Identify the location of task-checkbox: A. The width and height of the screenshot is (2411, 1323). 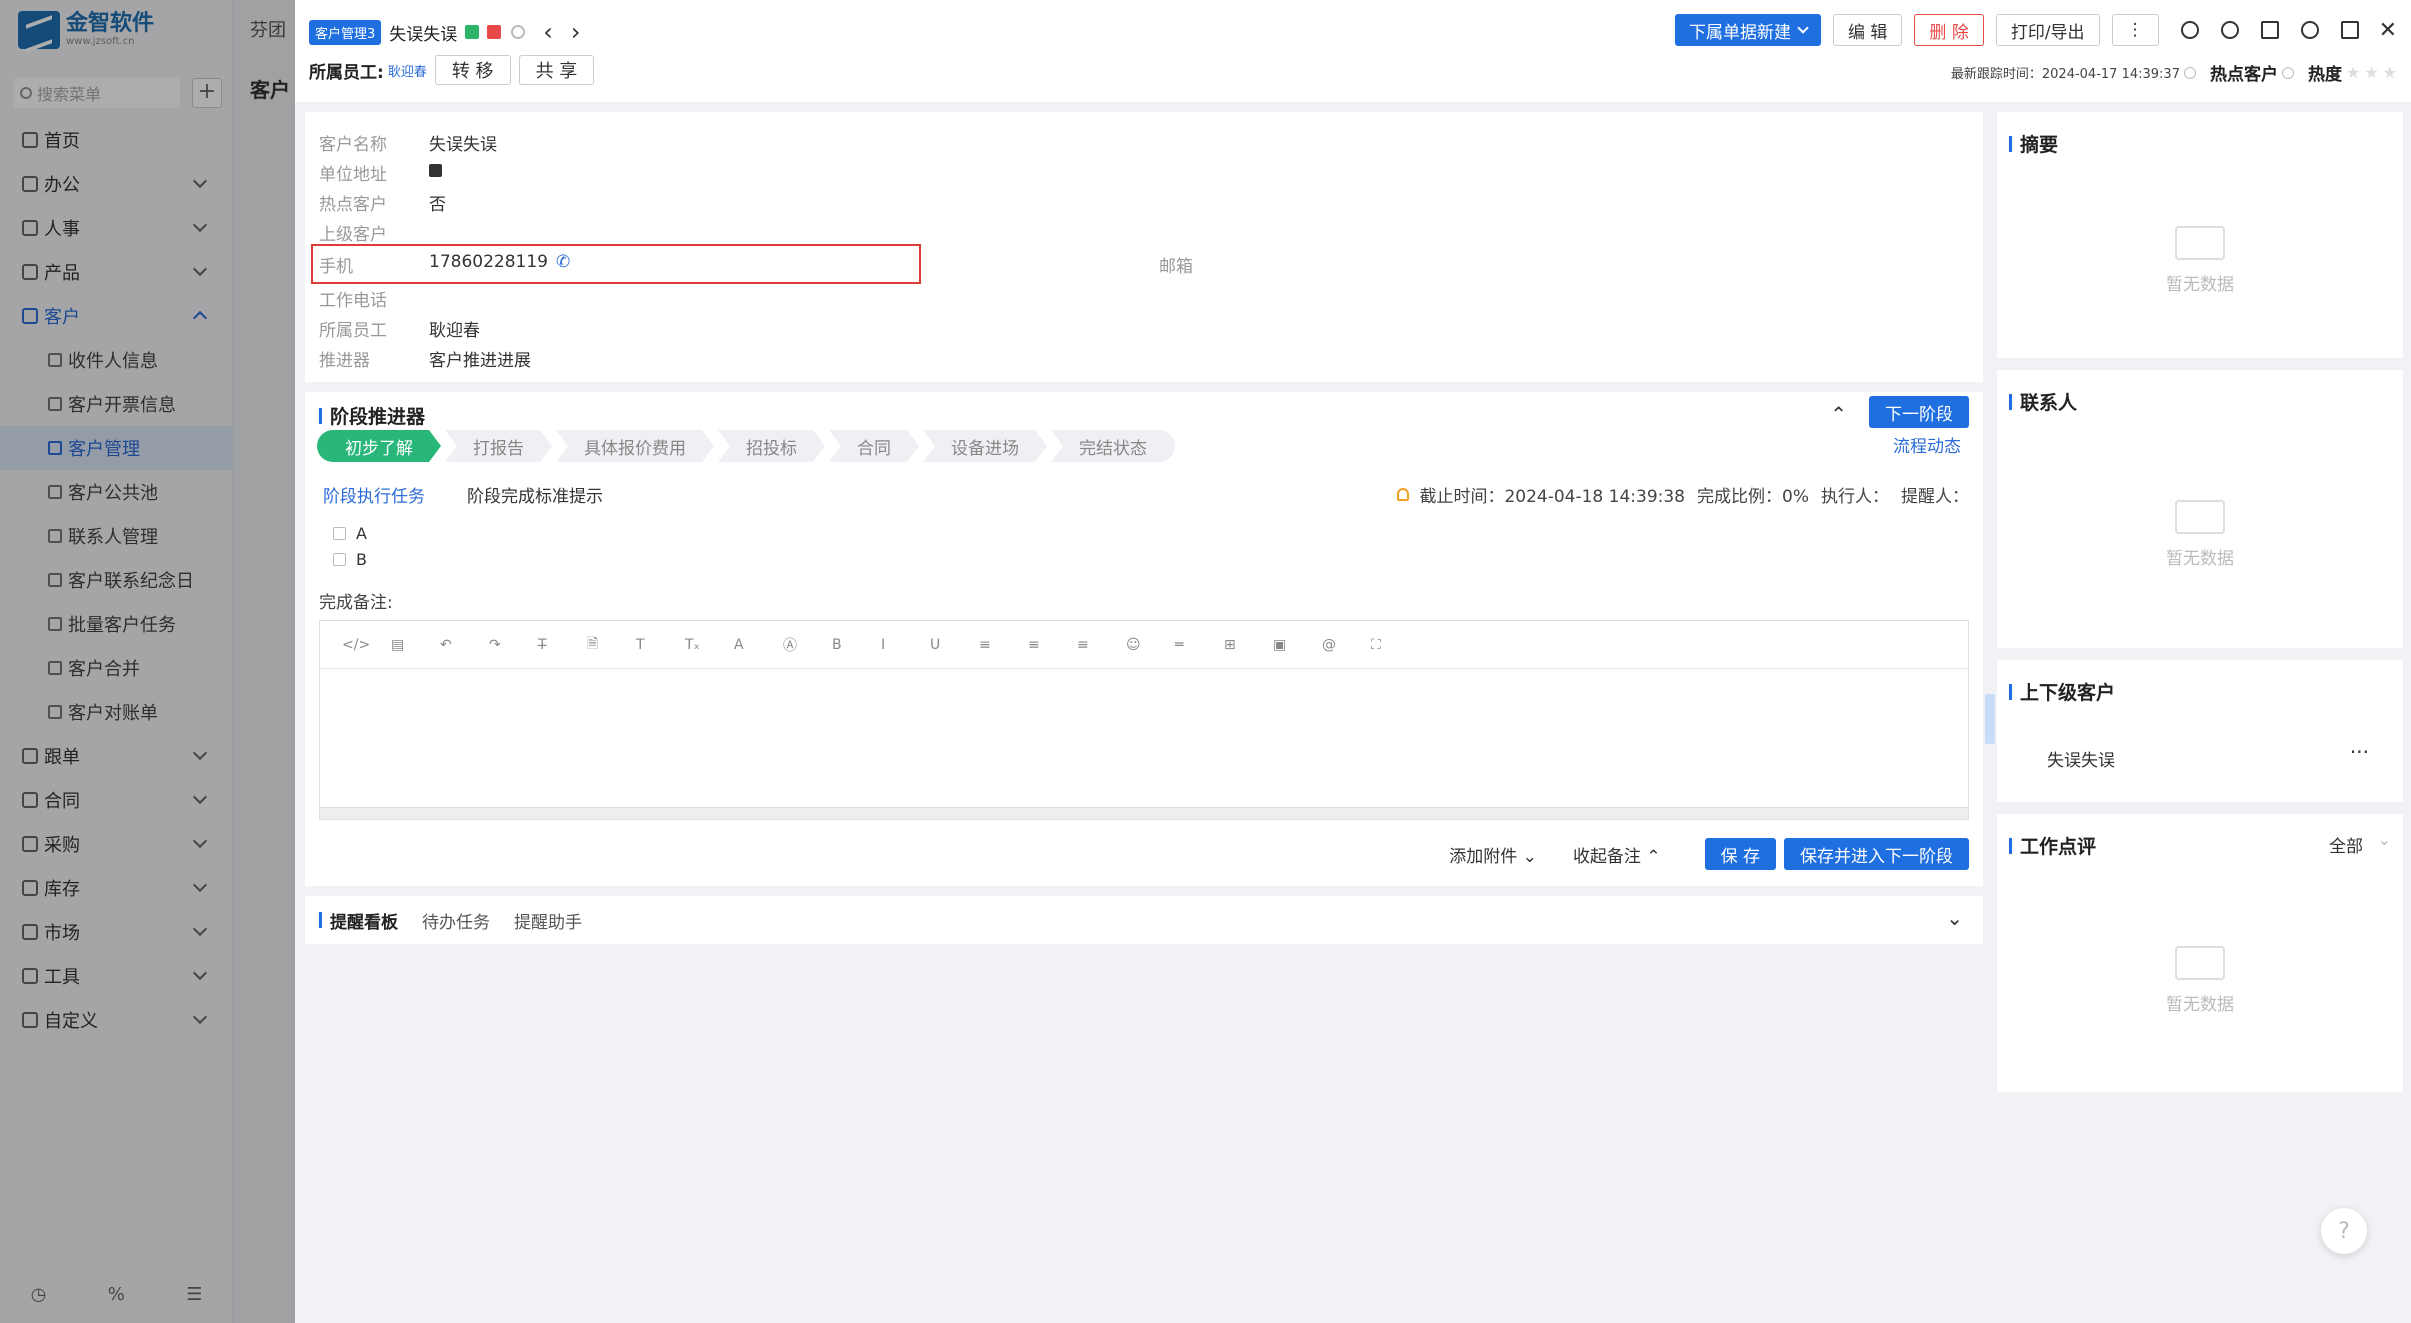
(350, 533).